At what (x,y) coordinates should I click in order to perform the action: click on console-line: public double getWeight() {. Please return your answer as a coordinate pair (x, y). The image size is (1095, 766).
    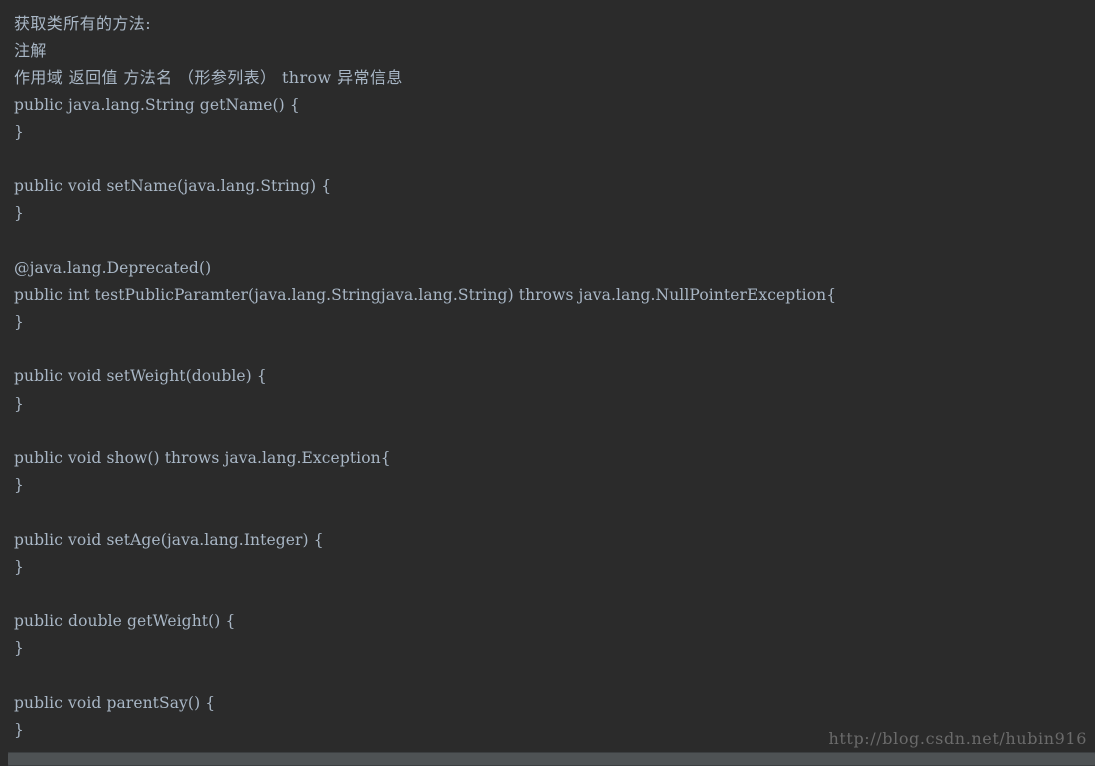
    Looking at the image, I should click on (125, 621).